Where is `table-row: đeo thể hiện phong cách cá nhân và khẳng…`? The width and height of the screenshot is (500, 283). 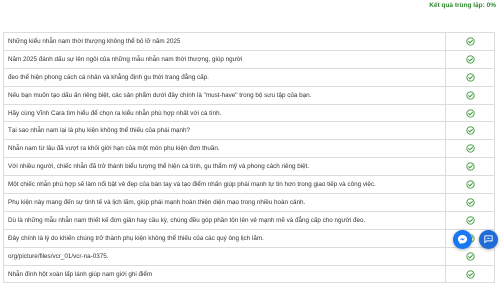 table-row: đeo thể hiện phong cách cá nhân và khẳng… is located at coordinates (249, 77).